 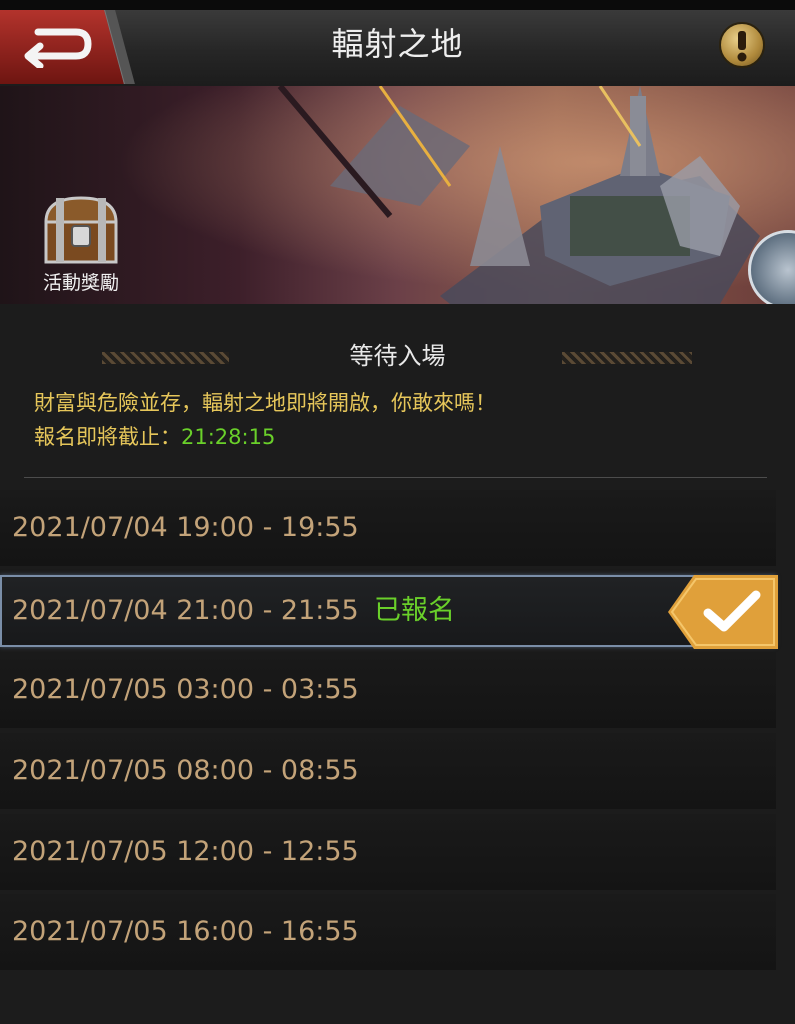 I want to click on registered-badge, so click(x=723, y=612).